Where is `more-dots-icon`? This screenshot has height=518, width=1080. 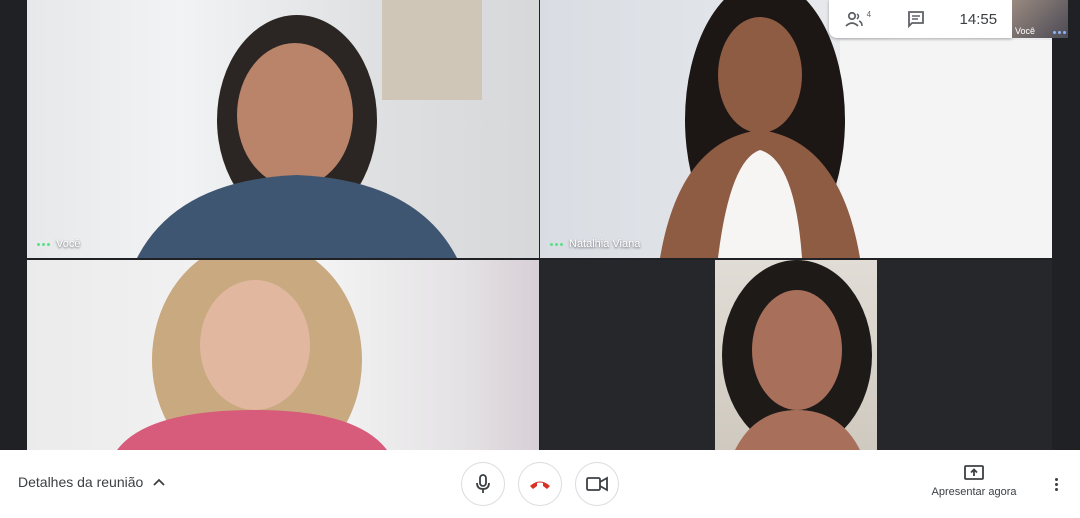
more-dots-icon is located at coordinates (1059, 32).